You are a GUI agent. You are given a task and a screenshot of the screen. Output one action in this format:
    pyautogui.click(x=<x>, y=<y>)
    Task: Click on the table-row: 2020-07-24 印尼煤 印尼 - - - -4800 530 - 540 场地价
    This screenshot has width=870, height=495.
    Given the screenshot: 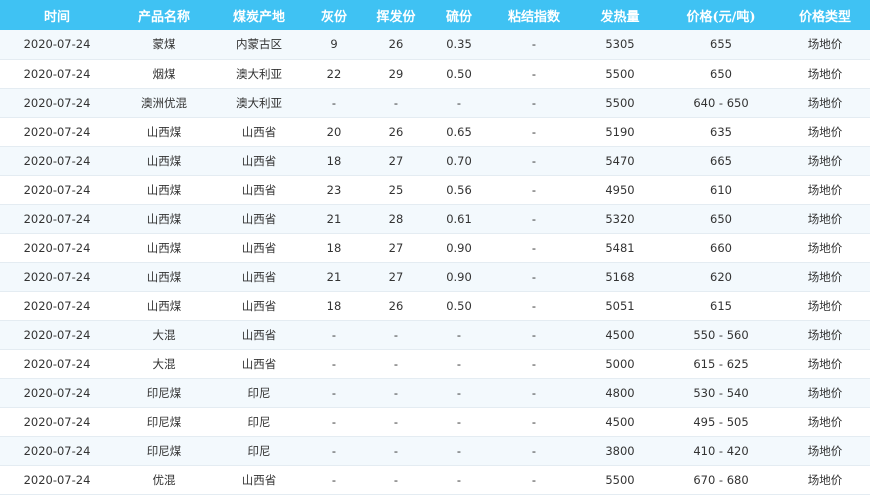 What is the action you would take?
    pyautogui.click(x=435, y=393)
    